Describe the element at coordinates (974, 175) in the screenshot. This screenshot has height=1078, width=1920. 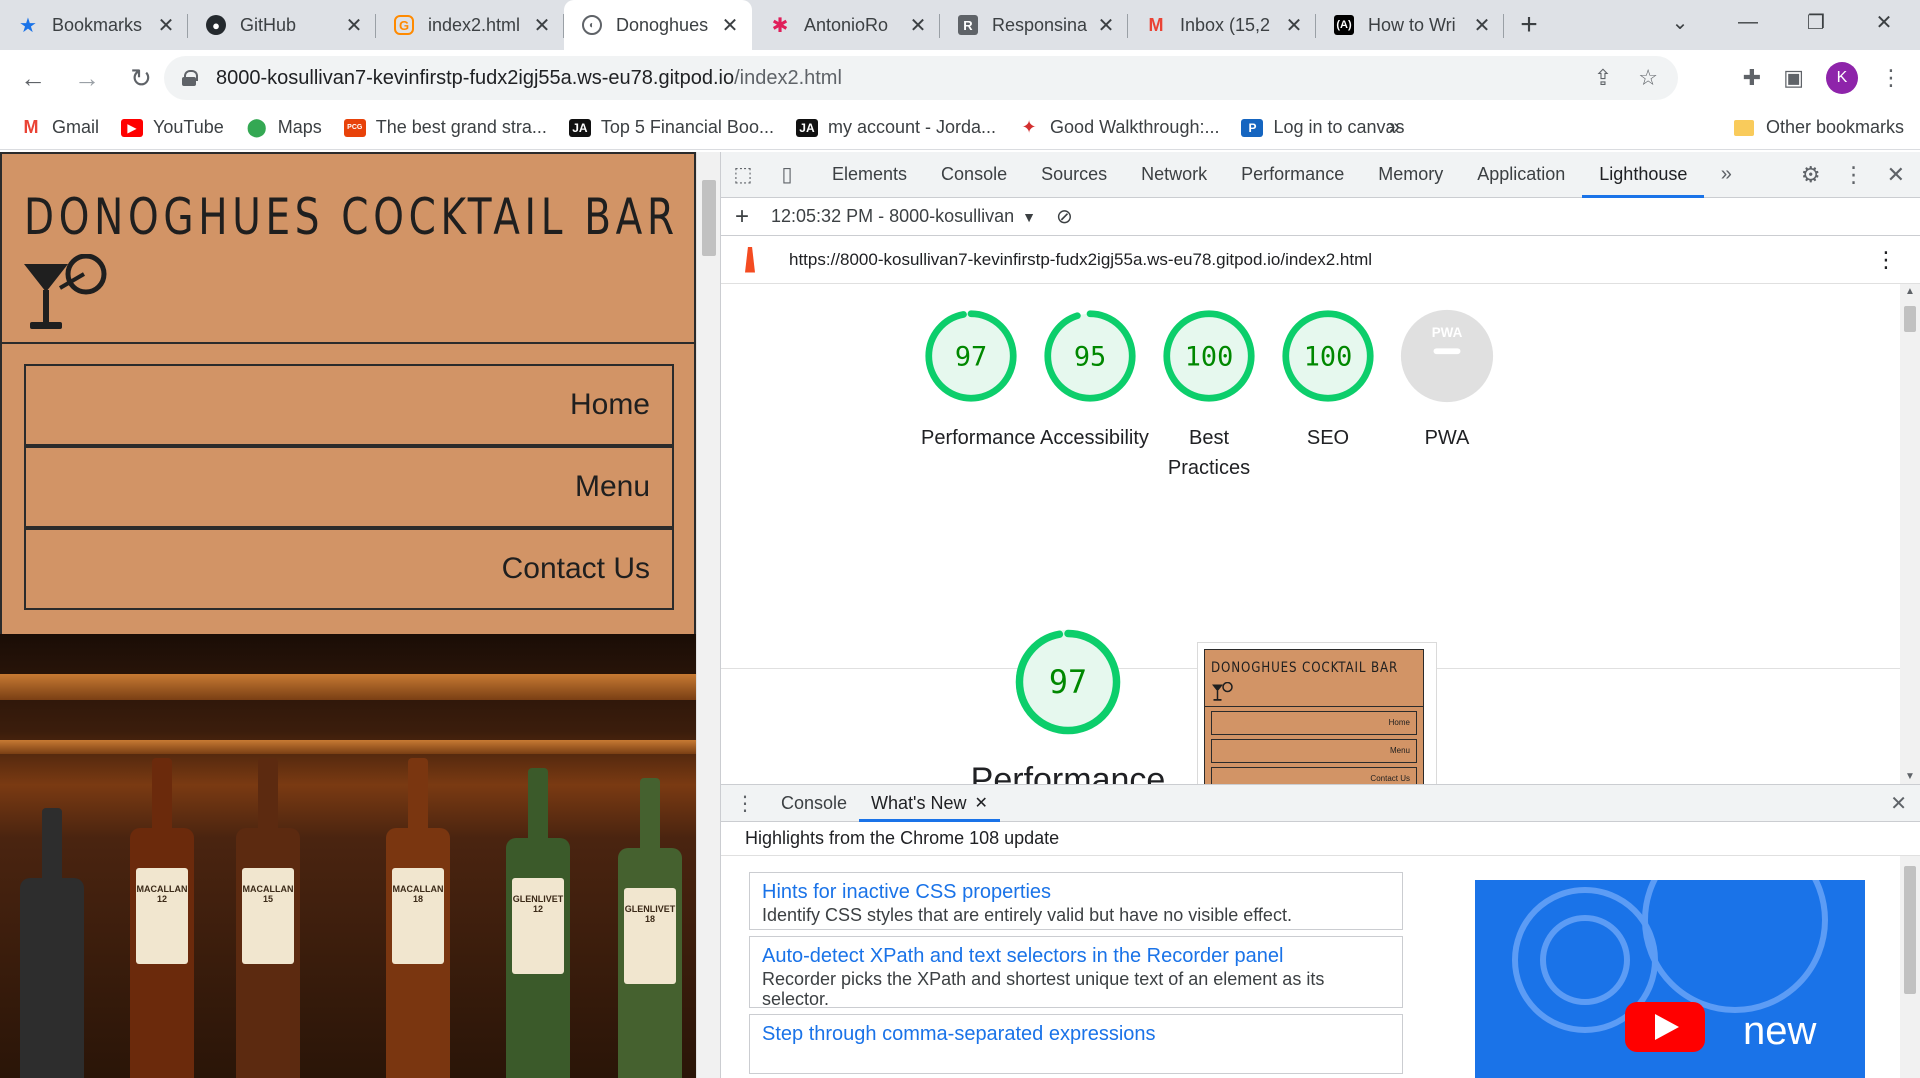
I see `tab-console: Console` at that location.